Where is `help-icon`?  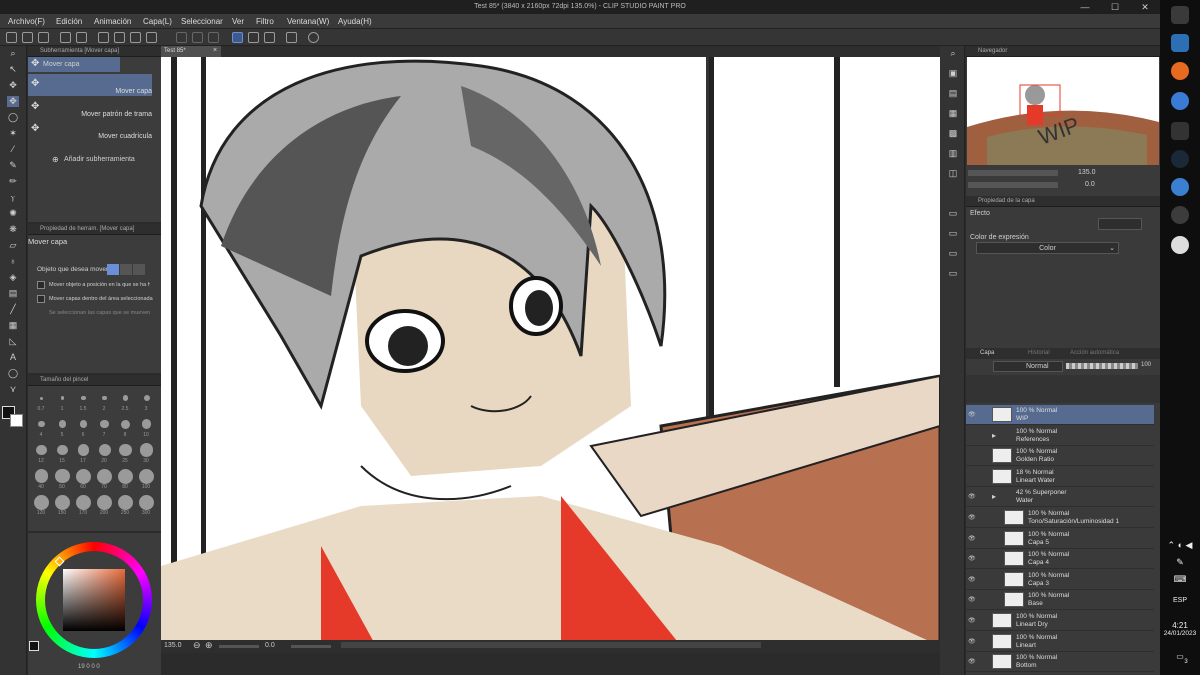 help-icon is located at coordinates (313, 37).